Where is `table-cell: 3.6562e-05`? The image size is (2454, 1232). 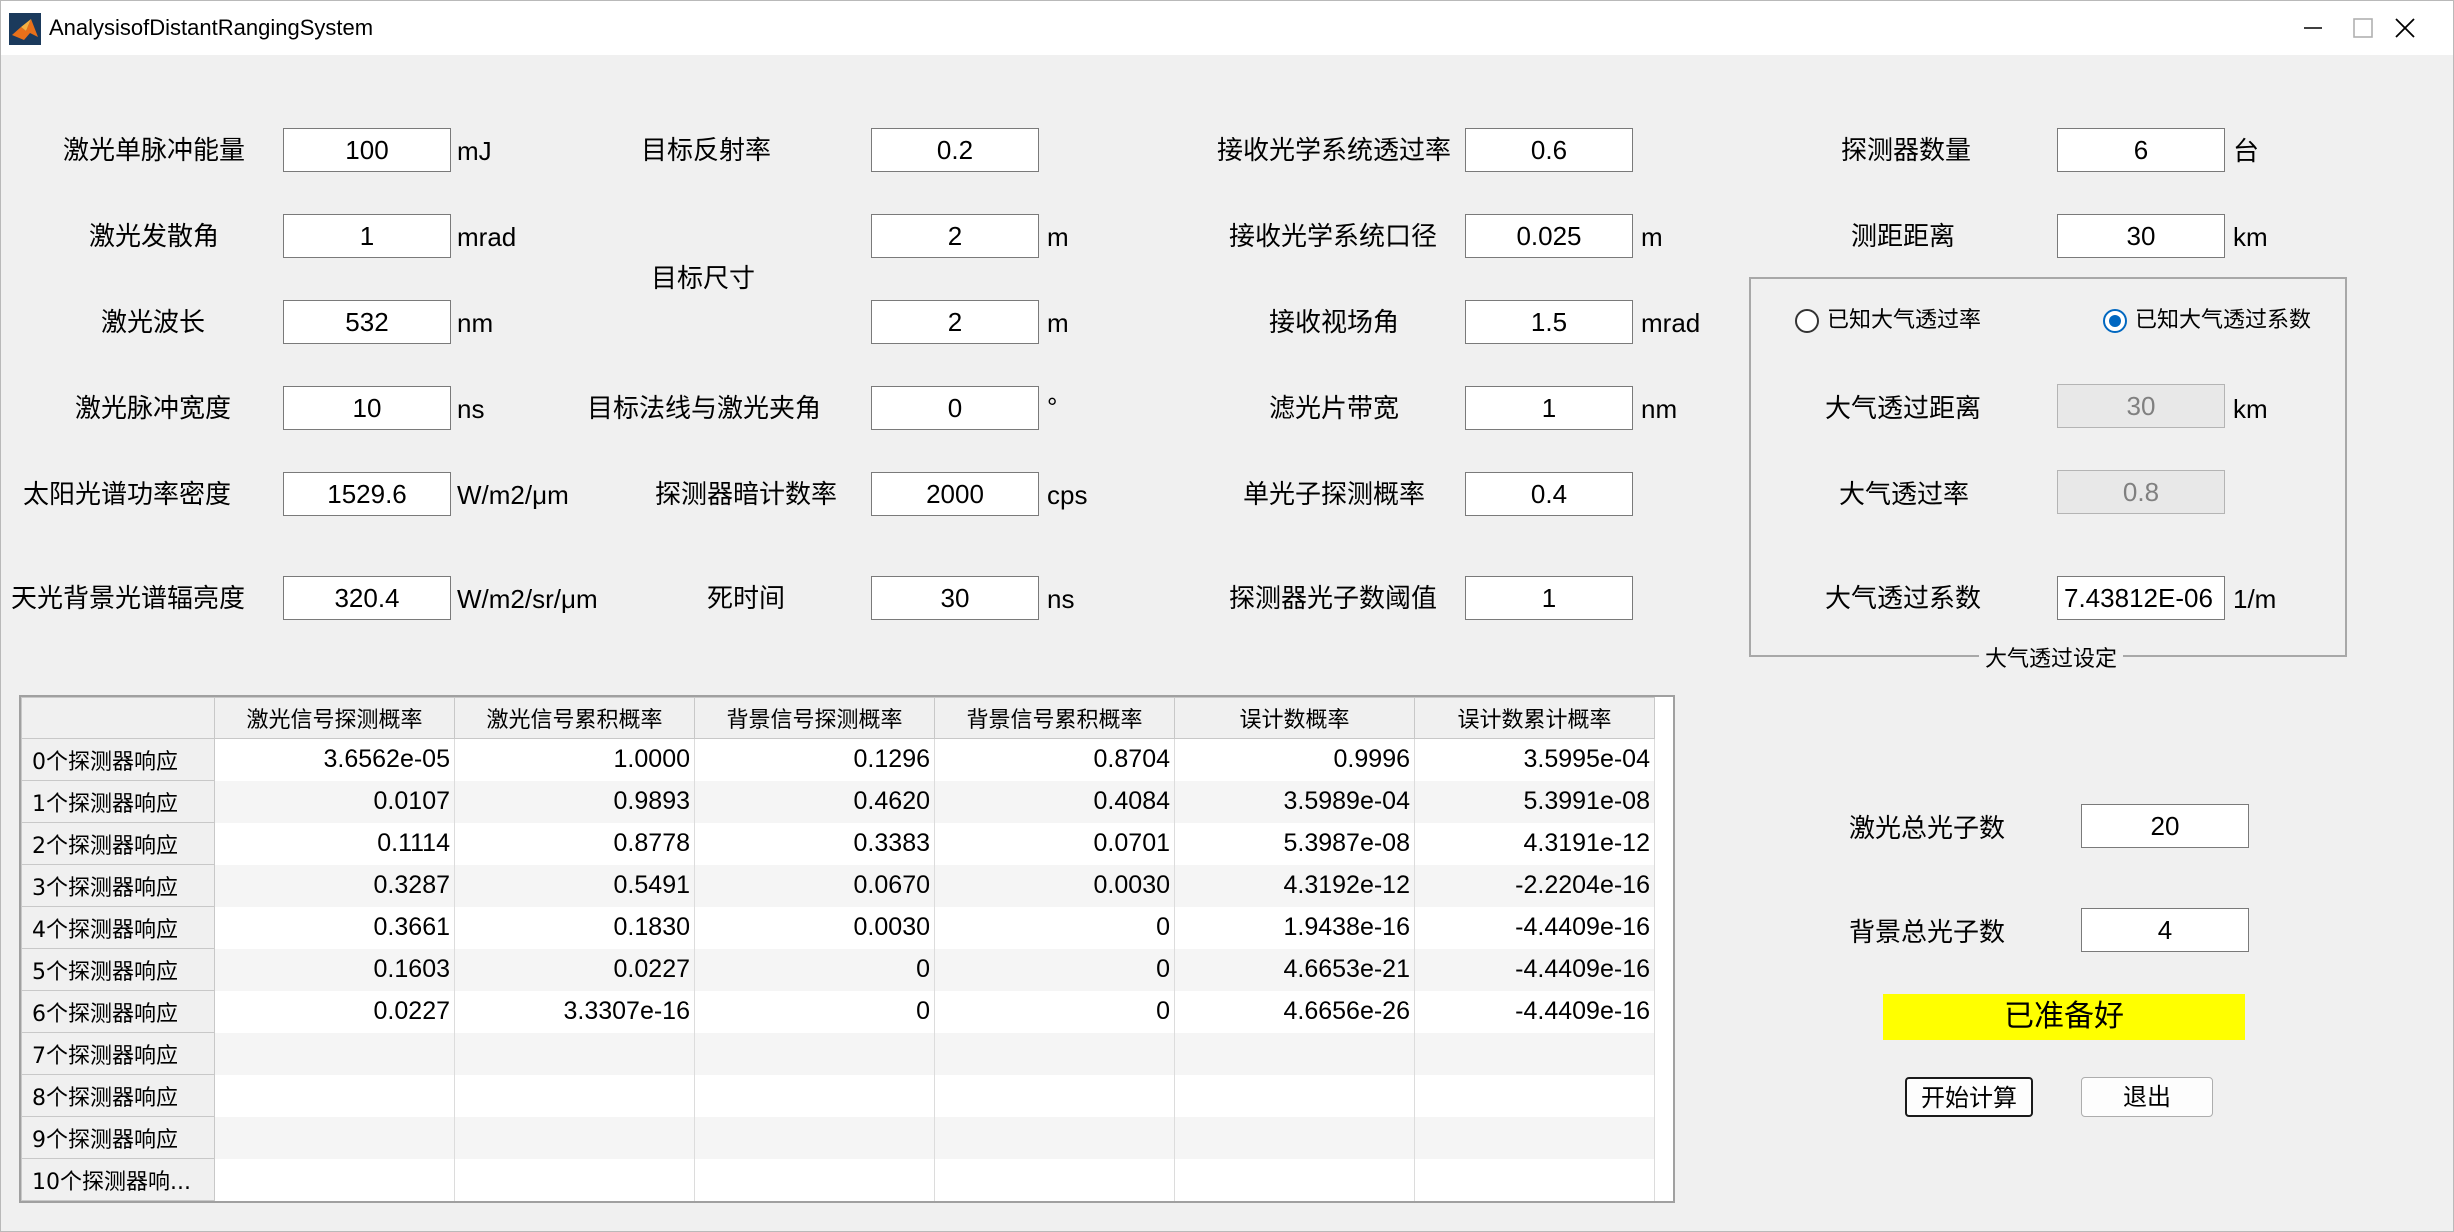
table-cell: 3.6562e-05 is located at coordinates (334, 759).